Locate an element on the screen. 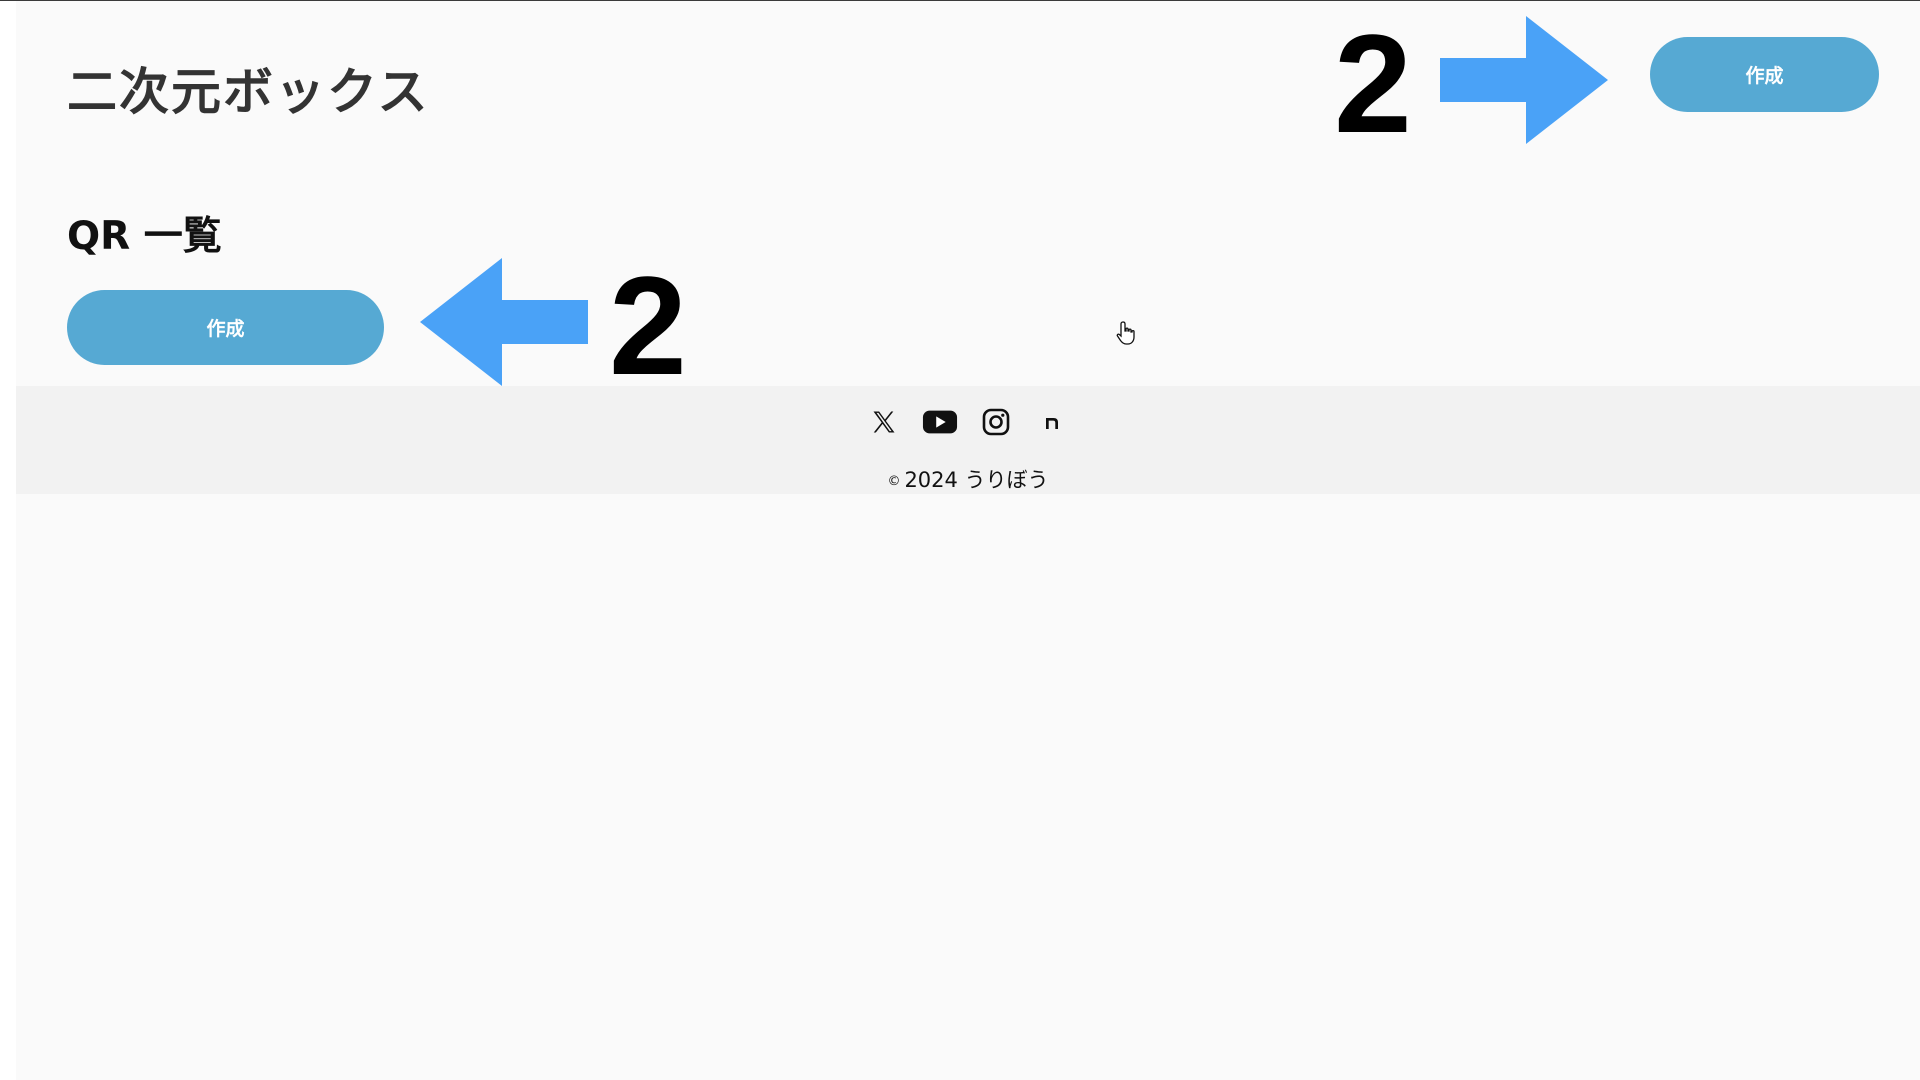  section-title: QR 一覧 is located at coordinates (144, 236).